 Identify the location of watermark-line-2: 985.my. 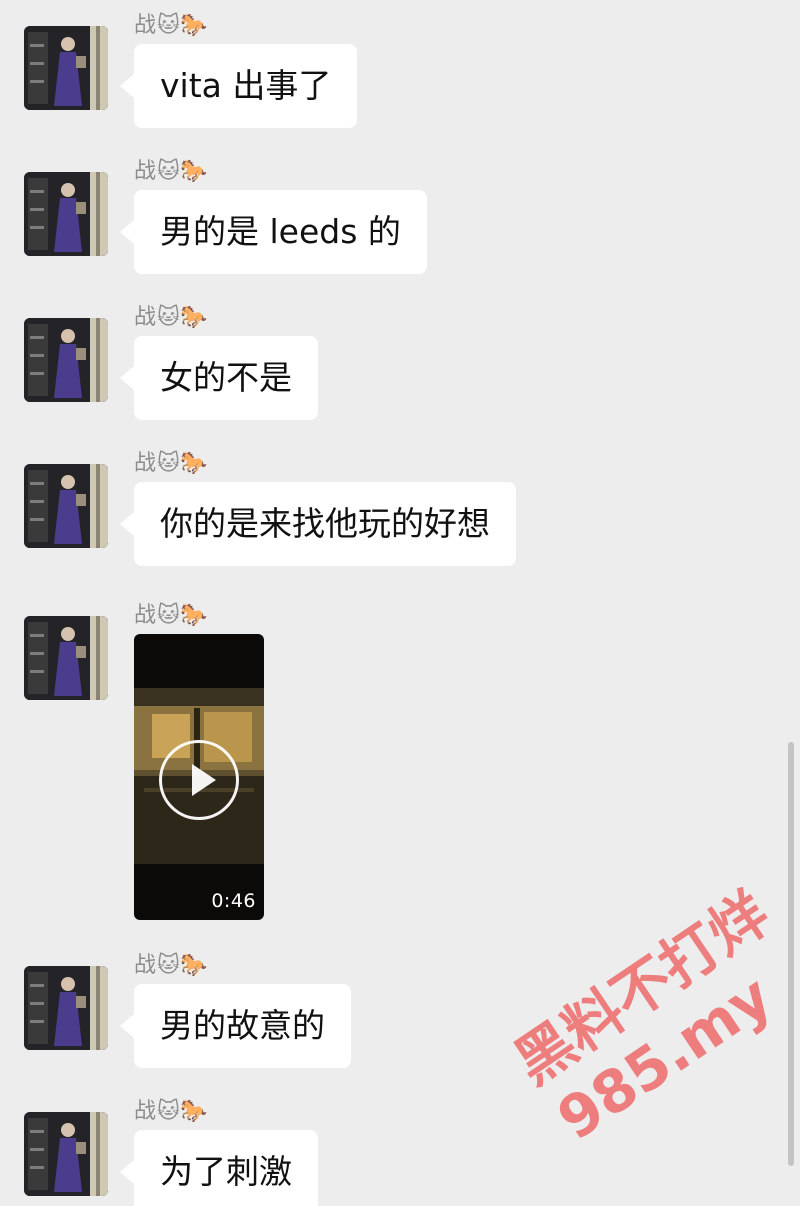
(664, 1057).